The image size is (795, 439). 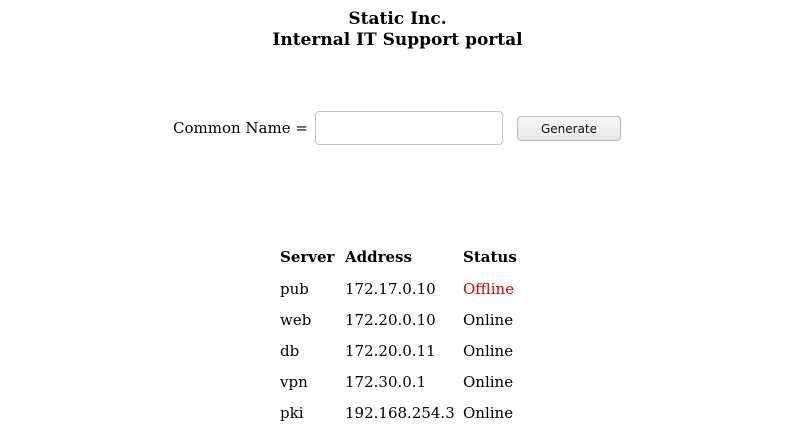 I want to click on server-address: 172.20.0.10, so click(x=390, y=320).